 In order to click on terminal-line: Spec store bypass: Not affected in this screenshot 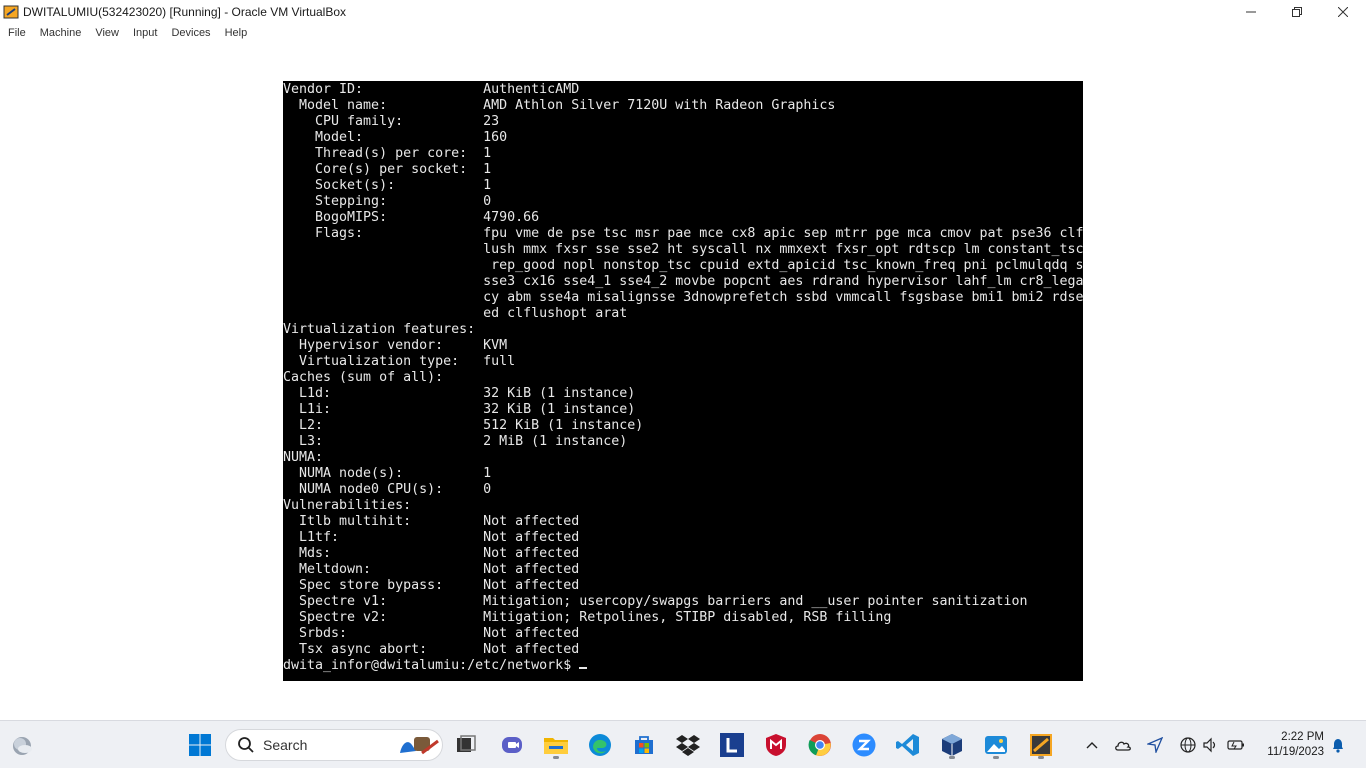, I will do `click(431, 585)`.